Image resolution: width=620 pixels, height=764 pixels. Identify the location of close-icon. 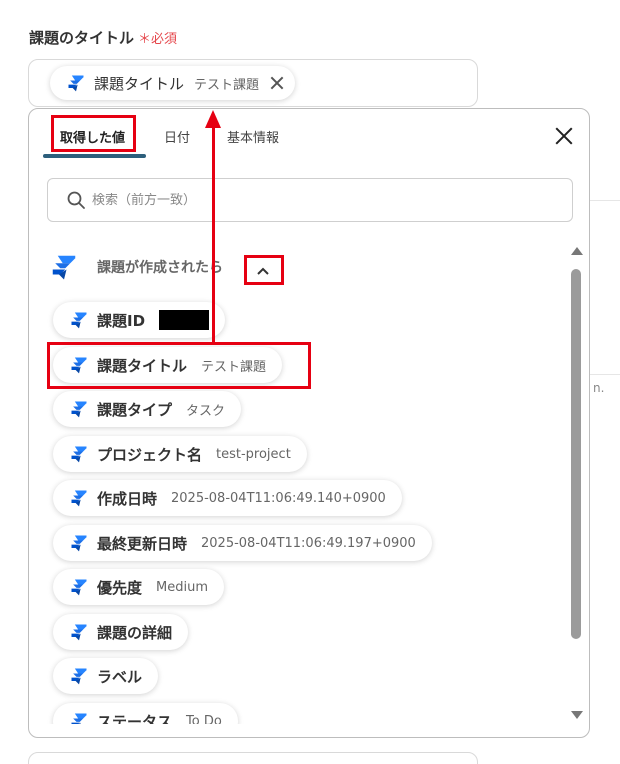
(564, 136).